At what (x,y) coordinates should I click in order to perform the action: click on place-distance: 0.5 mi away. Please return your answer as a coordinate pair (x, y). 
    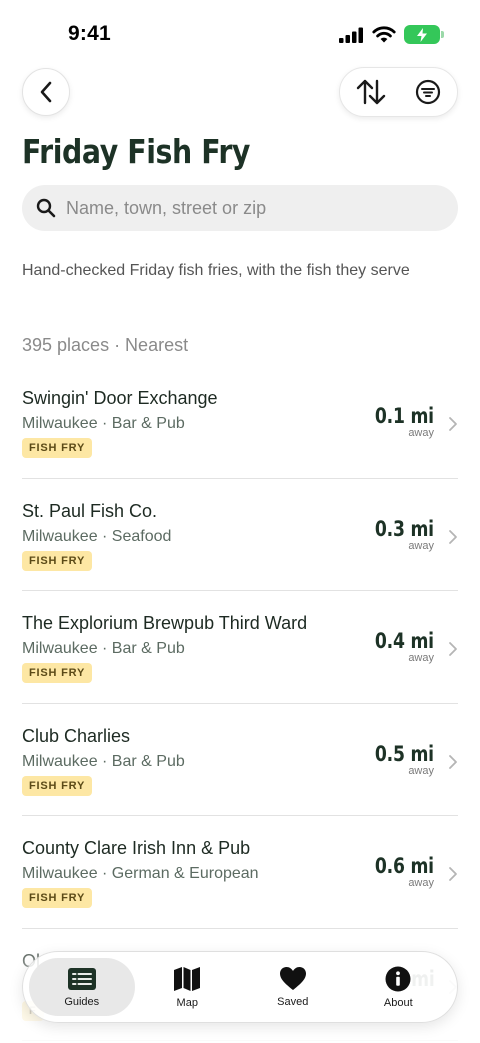
    Looking at the image, I should click on (398, 759).